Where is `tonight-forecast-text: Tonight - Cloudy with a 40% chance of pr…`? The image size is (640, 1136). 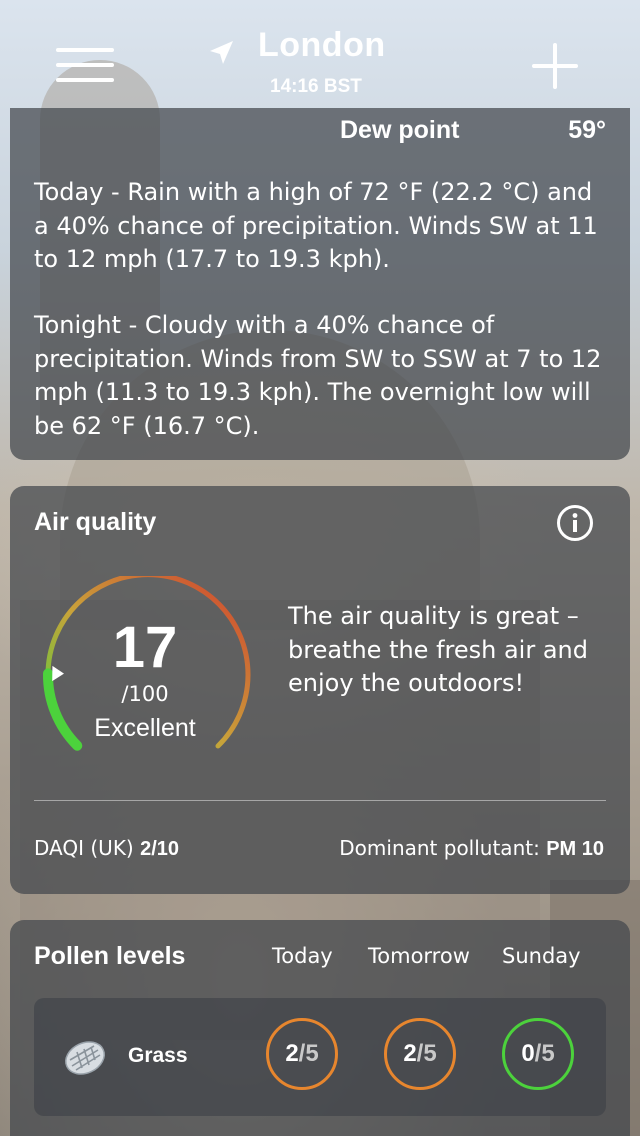 tonight-forecast-text: Tonight - Cloudy with a 40% chance of pr… is located at coordinates (318, 375).